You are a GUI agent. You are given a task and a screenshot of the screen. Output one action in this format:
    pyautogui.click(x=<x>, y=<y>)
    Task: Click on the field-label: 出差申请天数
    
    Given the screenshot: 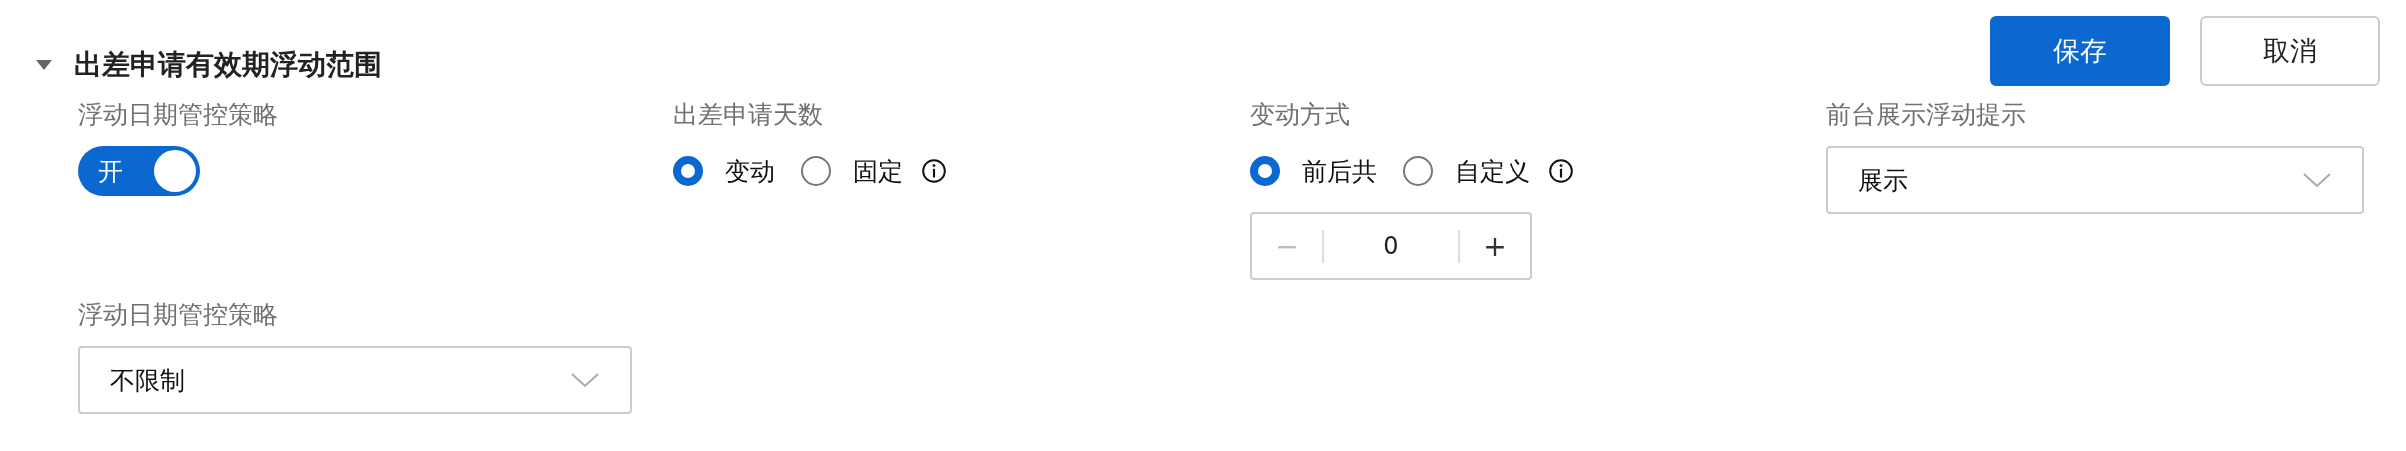 What is the action you would take?
    pyautogui.click(x=748, y=115)
    